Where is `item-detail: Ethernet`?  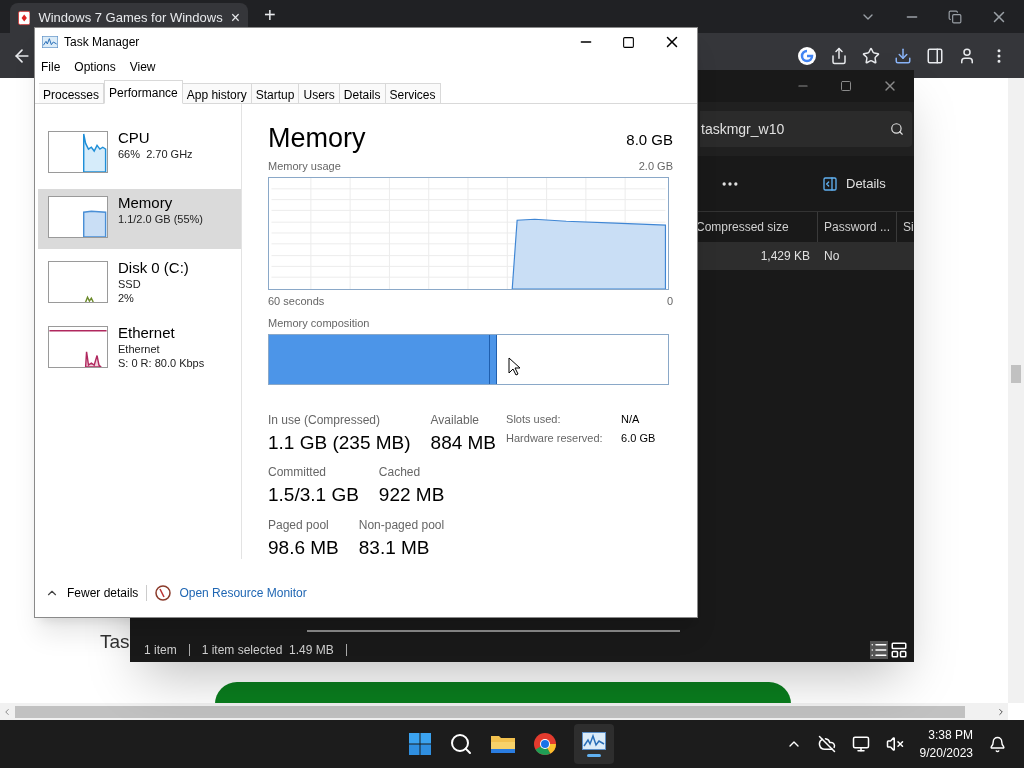
item-detail: Ethernet is located at coordinates (139, 349).